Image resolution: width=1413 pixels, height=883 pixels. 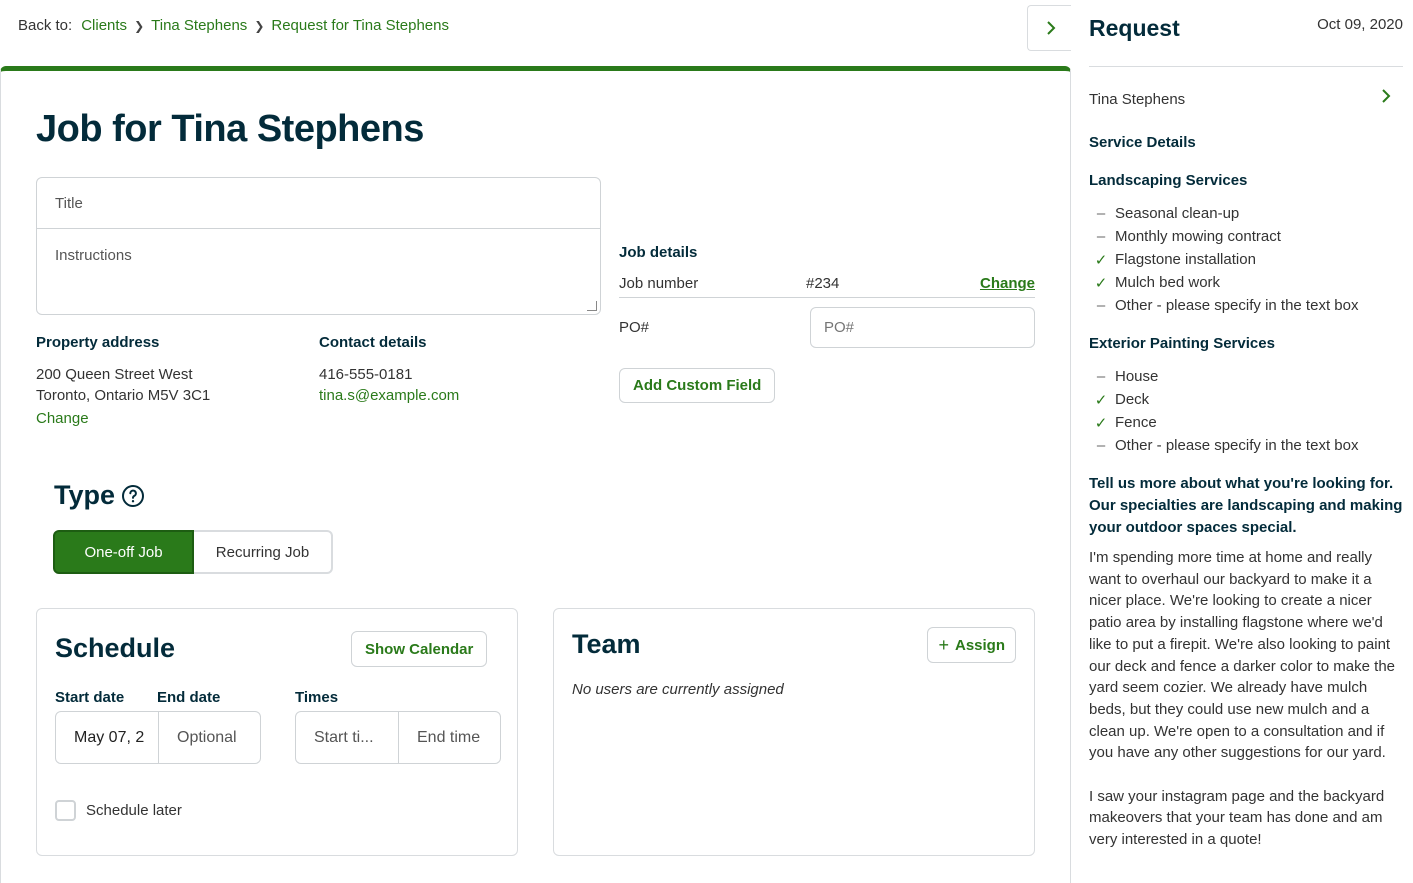 I want to click on job-details-label: Job details, so click(x=658, y=252).